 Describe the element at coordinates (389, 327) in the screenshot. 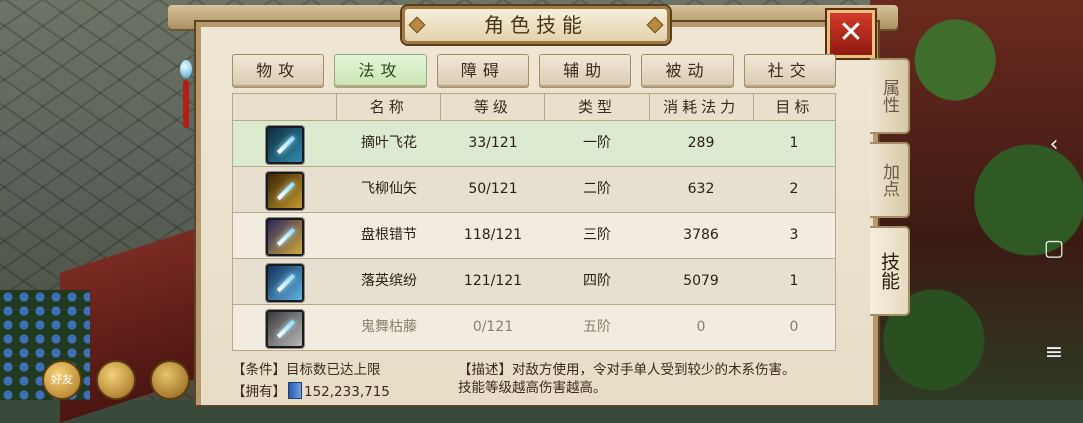

I see `skill-name: 鬼舞枯藤` at that location.